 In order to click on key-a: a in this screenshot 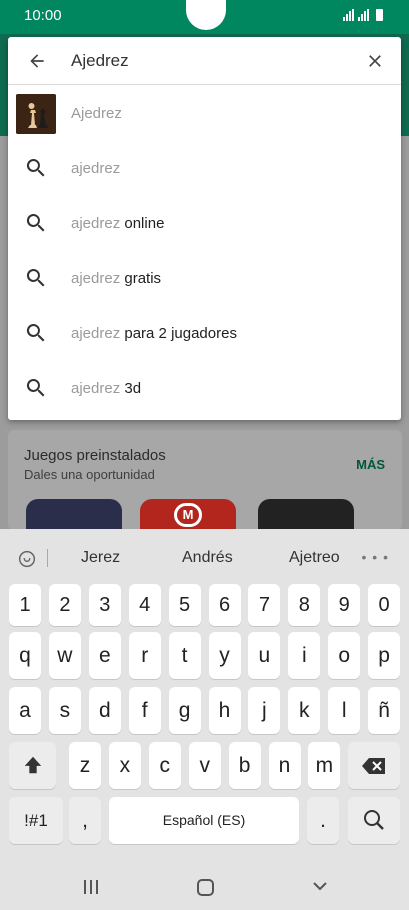, I will do `click(25, 710)`.